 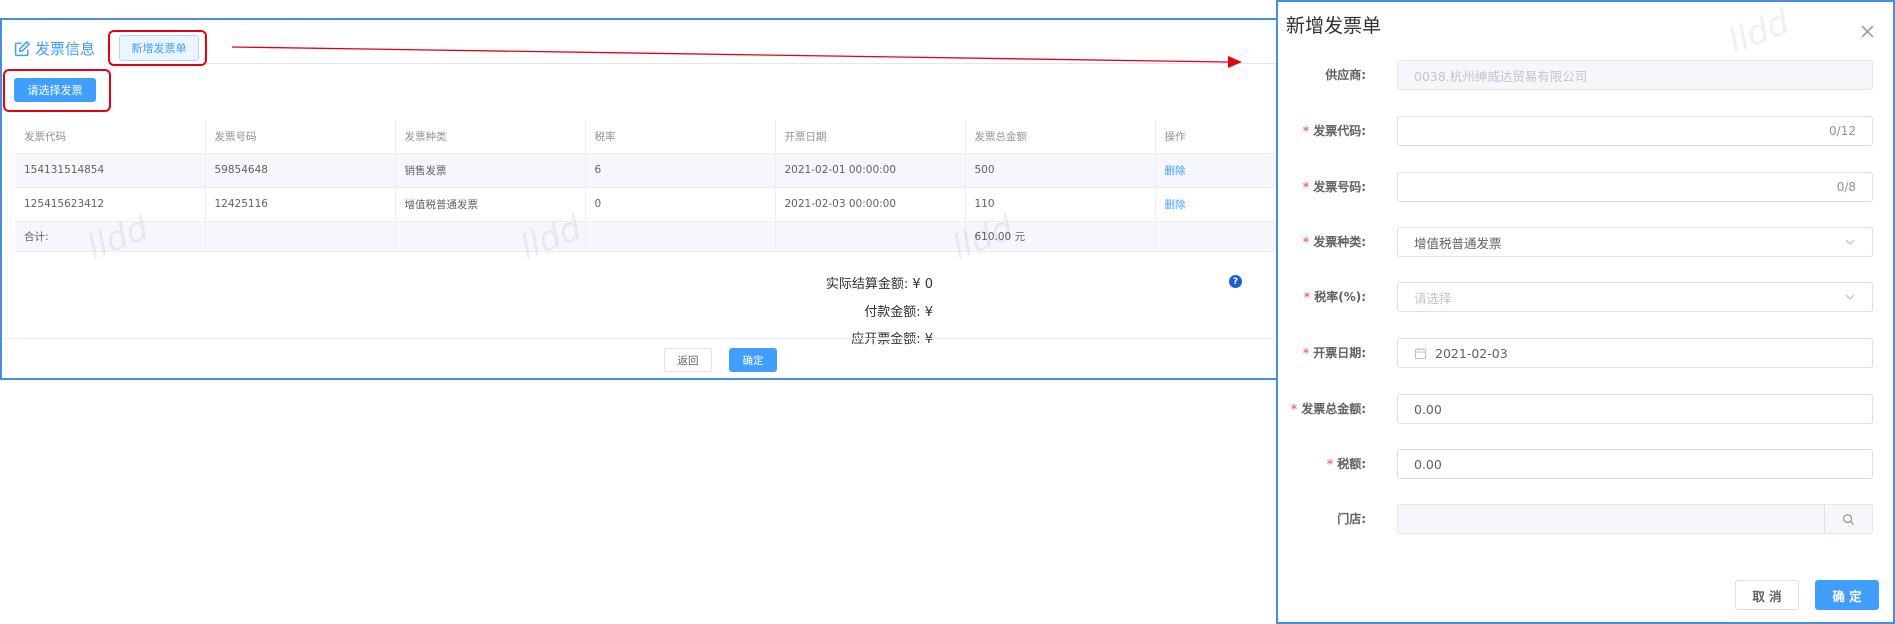 What do you see at coordinates (110, 204) in the screenshot?
I see `cell-code: 125415623412` at bounding box center [110, 204].